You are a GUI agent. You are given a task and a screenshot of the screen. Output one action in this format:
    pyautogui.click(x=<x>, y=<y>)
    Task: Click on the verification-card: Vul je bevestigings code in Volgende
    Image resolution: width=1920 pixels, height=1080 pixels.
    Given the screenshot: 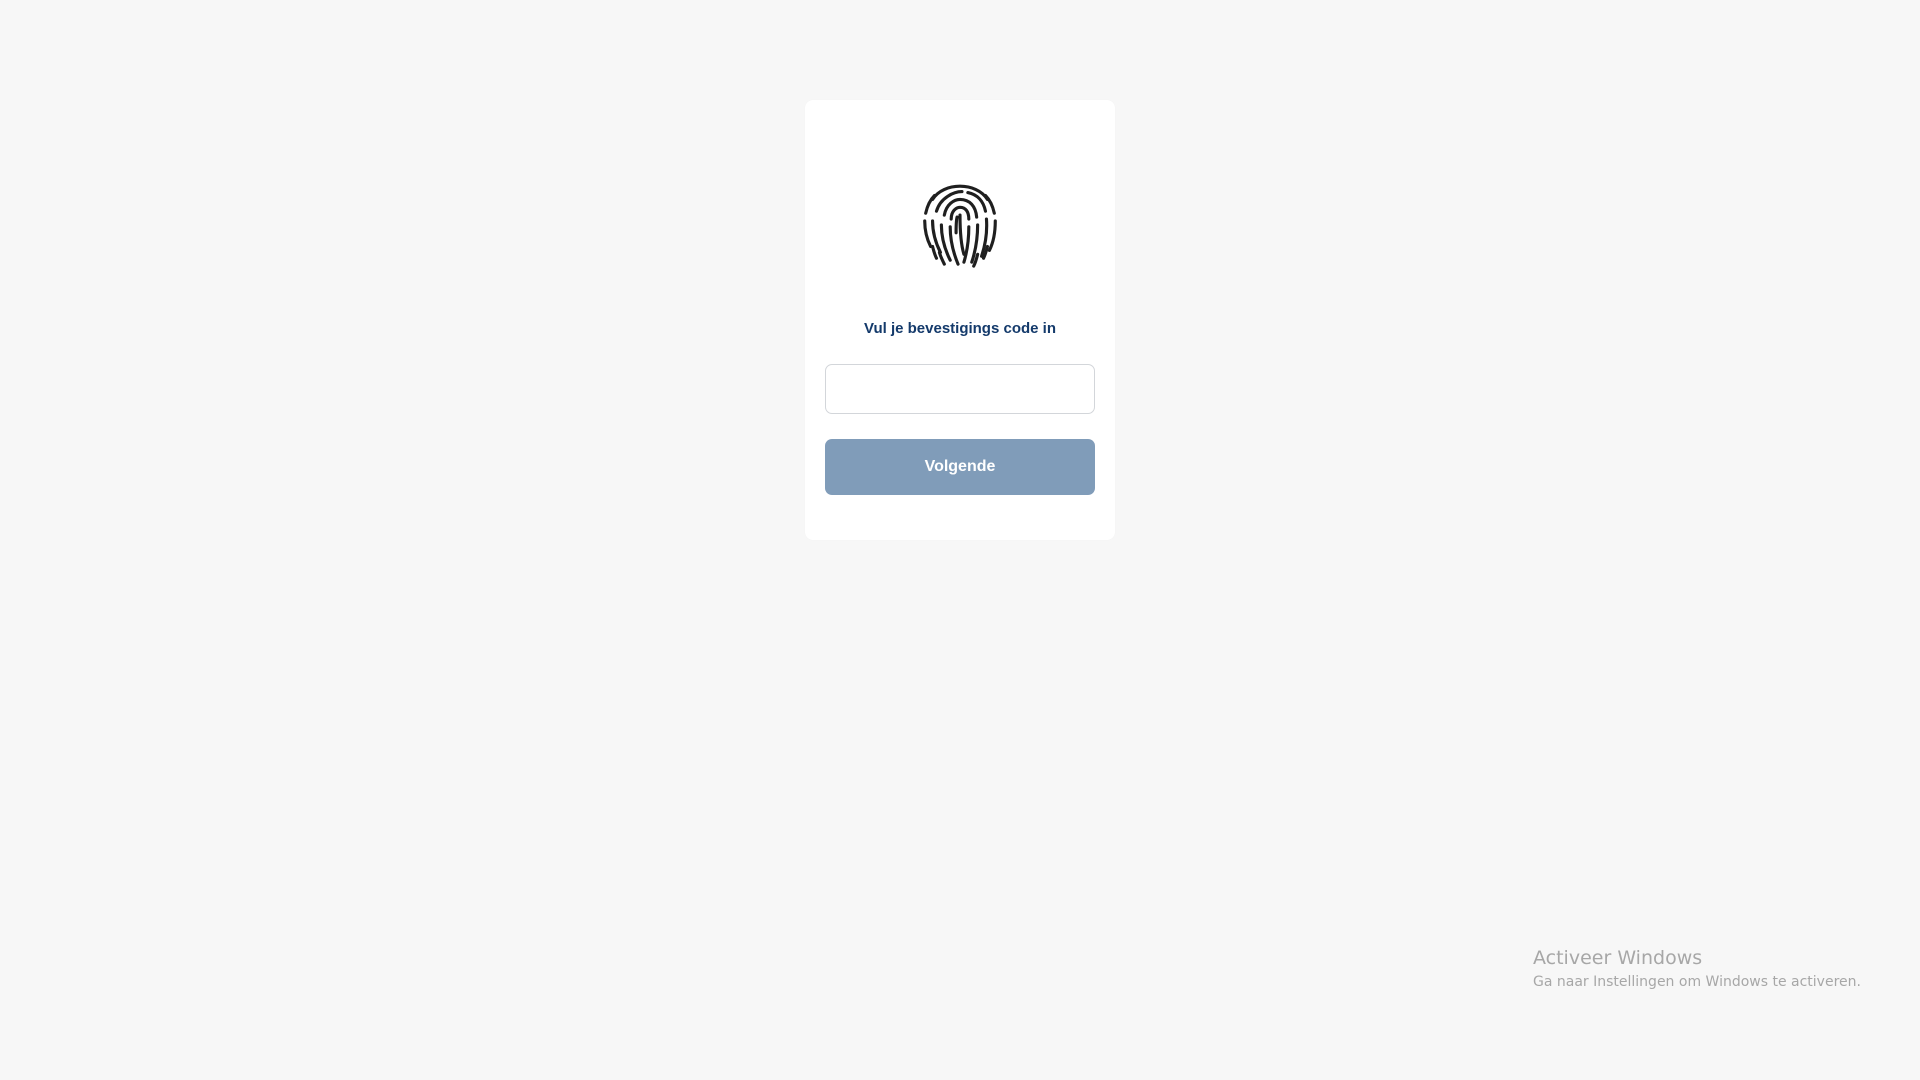 What is the action you would take?
    pyautogui.click(x=960, y=320)
    